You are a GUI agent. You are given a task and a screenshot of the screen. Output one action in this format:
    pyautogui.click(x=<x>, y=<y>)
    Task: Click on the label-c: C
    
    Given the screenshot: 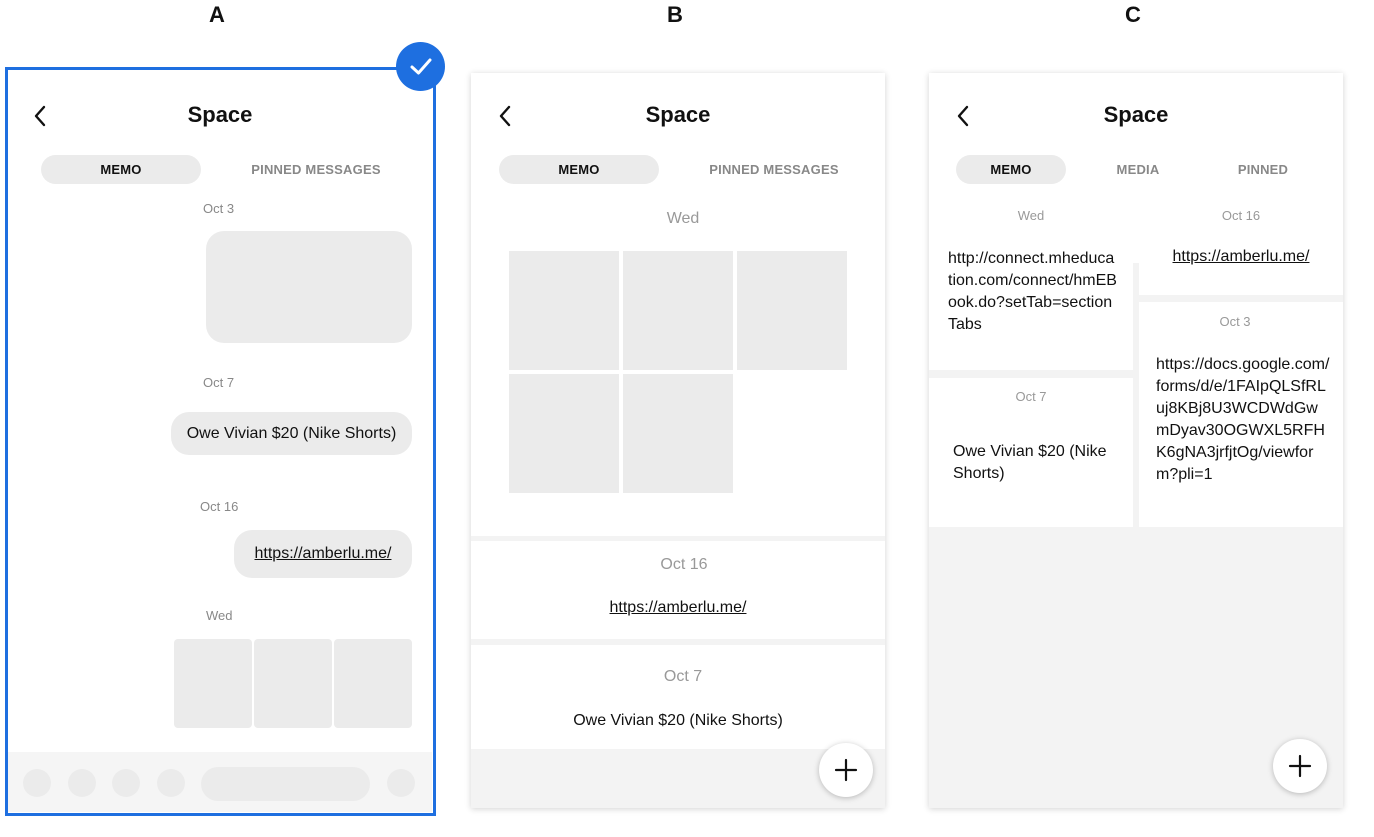 What is the action you would take?
    pyautogui.click(x=1133, y=14)
    